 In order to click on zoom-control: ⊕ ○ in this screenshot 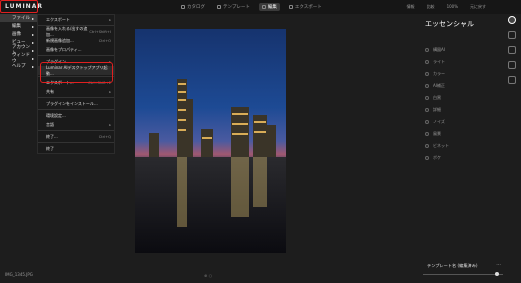, I will do `click(208, 275)`.